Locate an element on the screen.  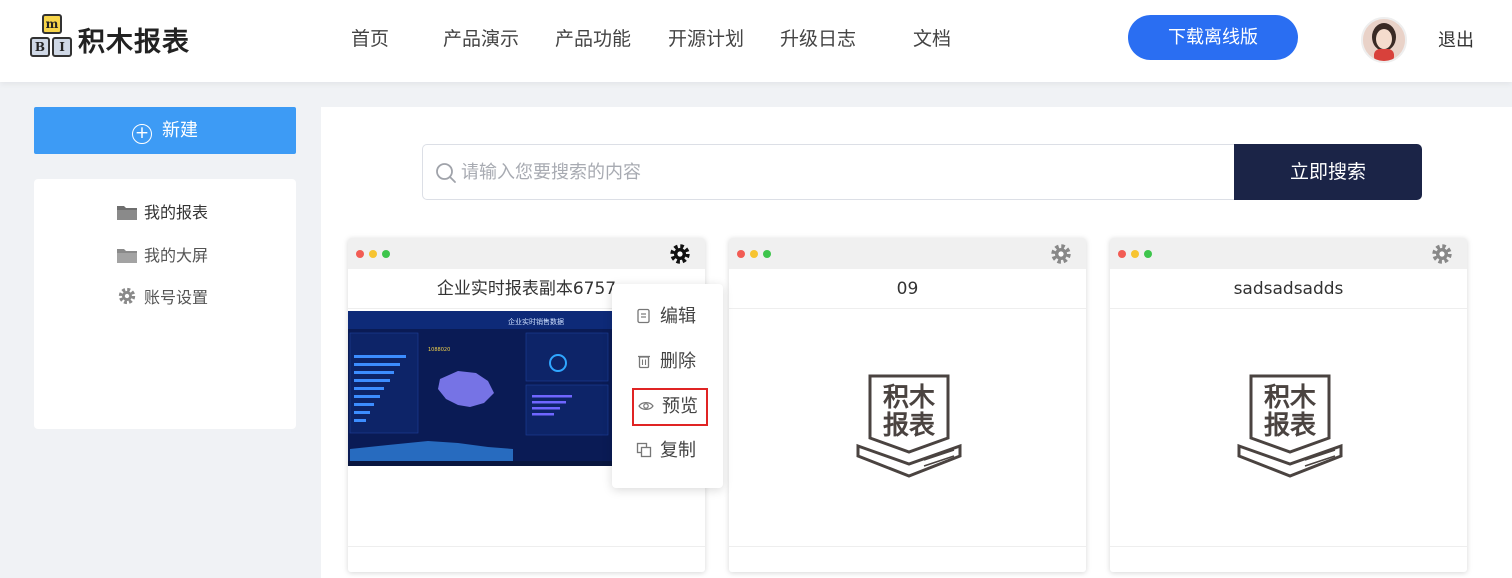
new-button-label: 新建 is located at coordinates (180, 130).